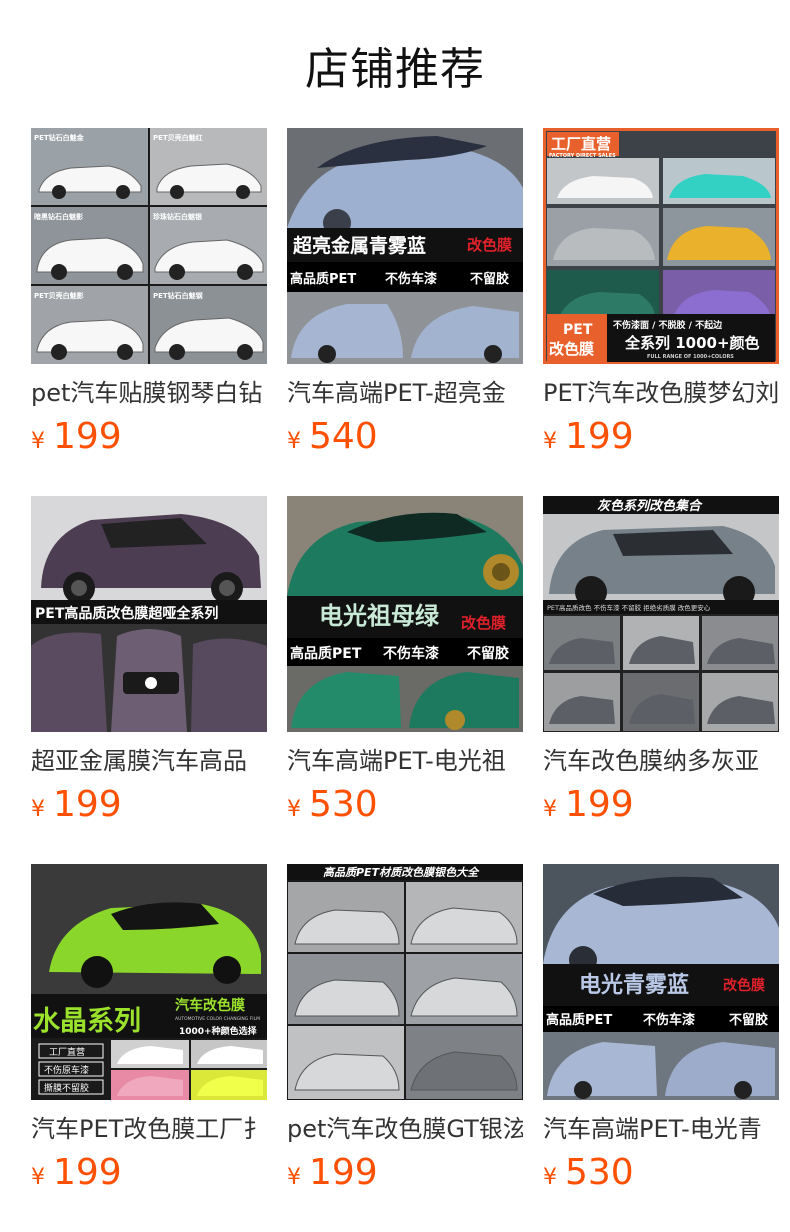 Image resolution: width=790 pixels, height=1232 pixels. What do you see at coordinates (692, 343) in the screenshot?
I see `thumb-series: 全系列 1000+颜色` at bounding box center [692, 343].